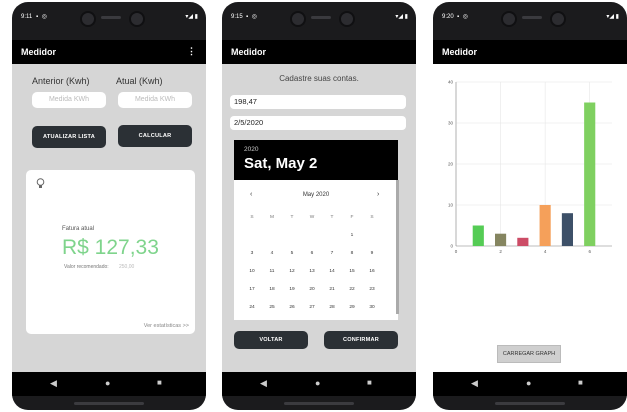 The image size is (627, 412). What do you see at coordinates (252, 290) in the screenshot?
I see `calendar-day: 17` at bounding box center [252, 290].